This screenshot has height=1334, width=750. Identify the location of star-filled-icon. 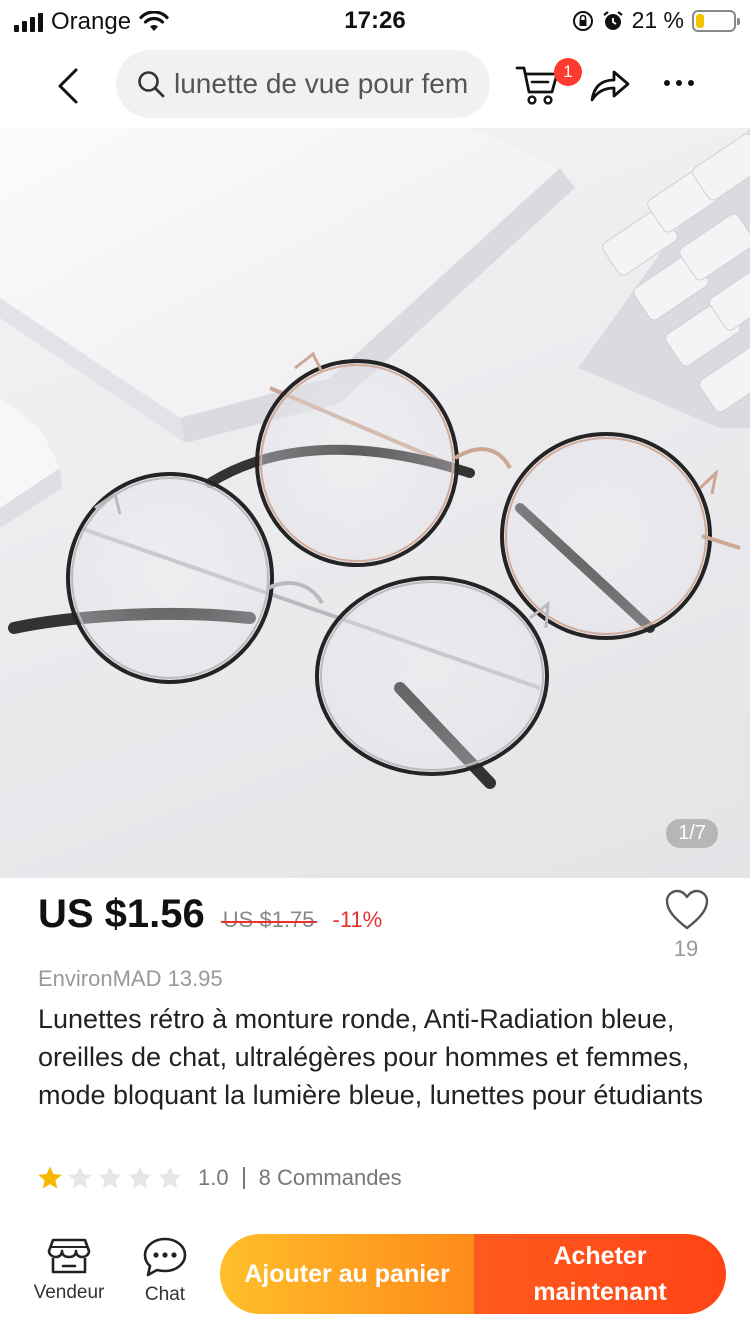
(50, 1177).